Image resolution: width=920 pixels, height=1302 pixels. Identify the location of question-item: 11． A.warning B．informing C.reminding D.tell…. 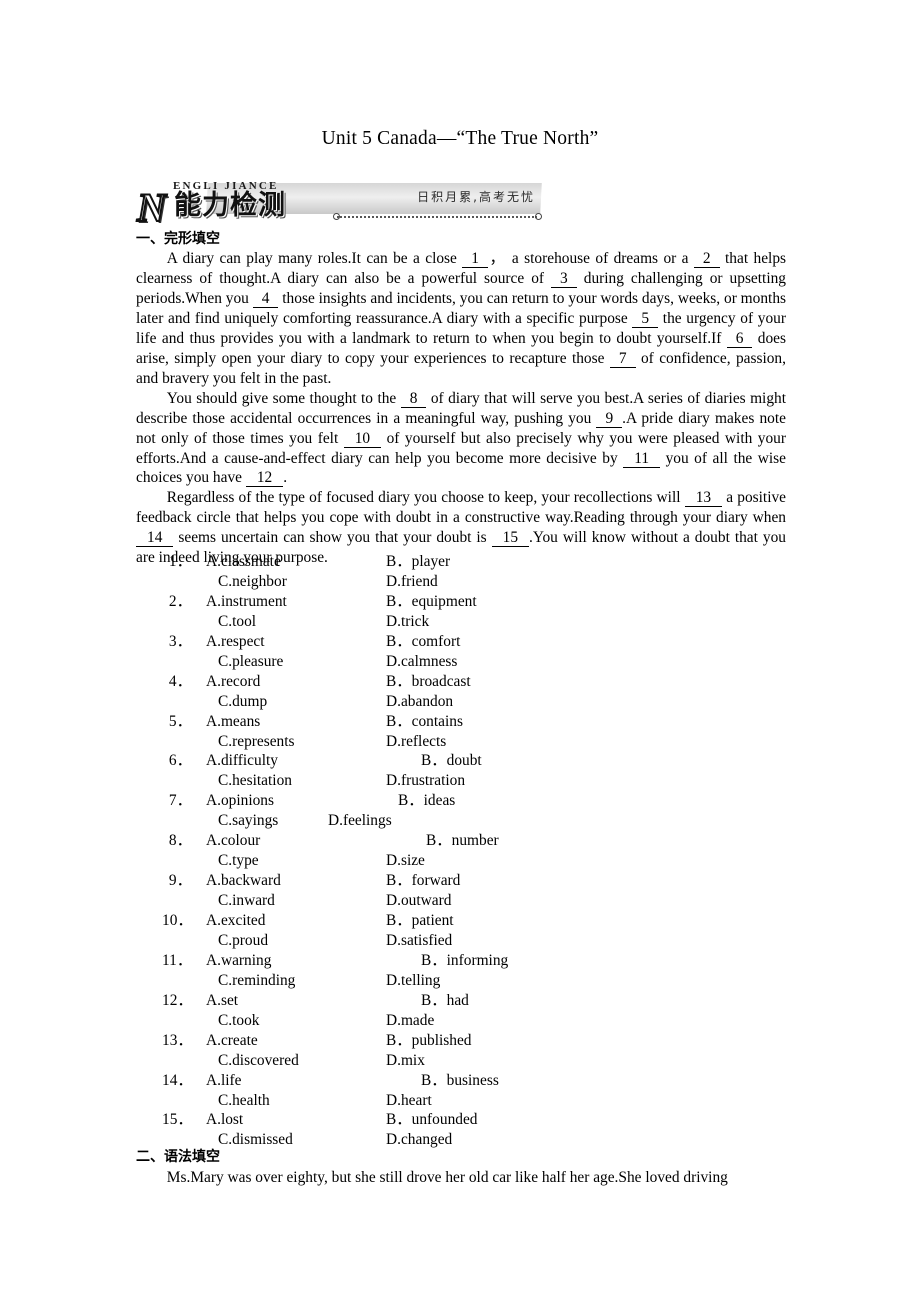
(461, 971).